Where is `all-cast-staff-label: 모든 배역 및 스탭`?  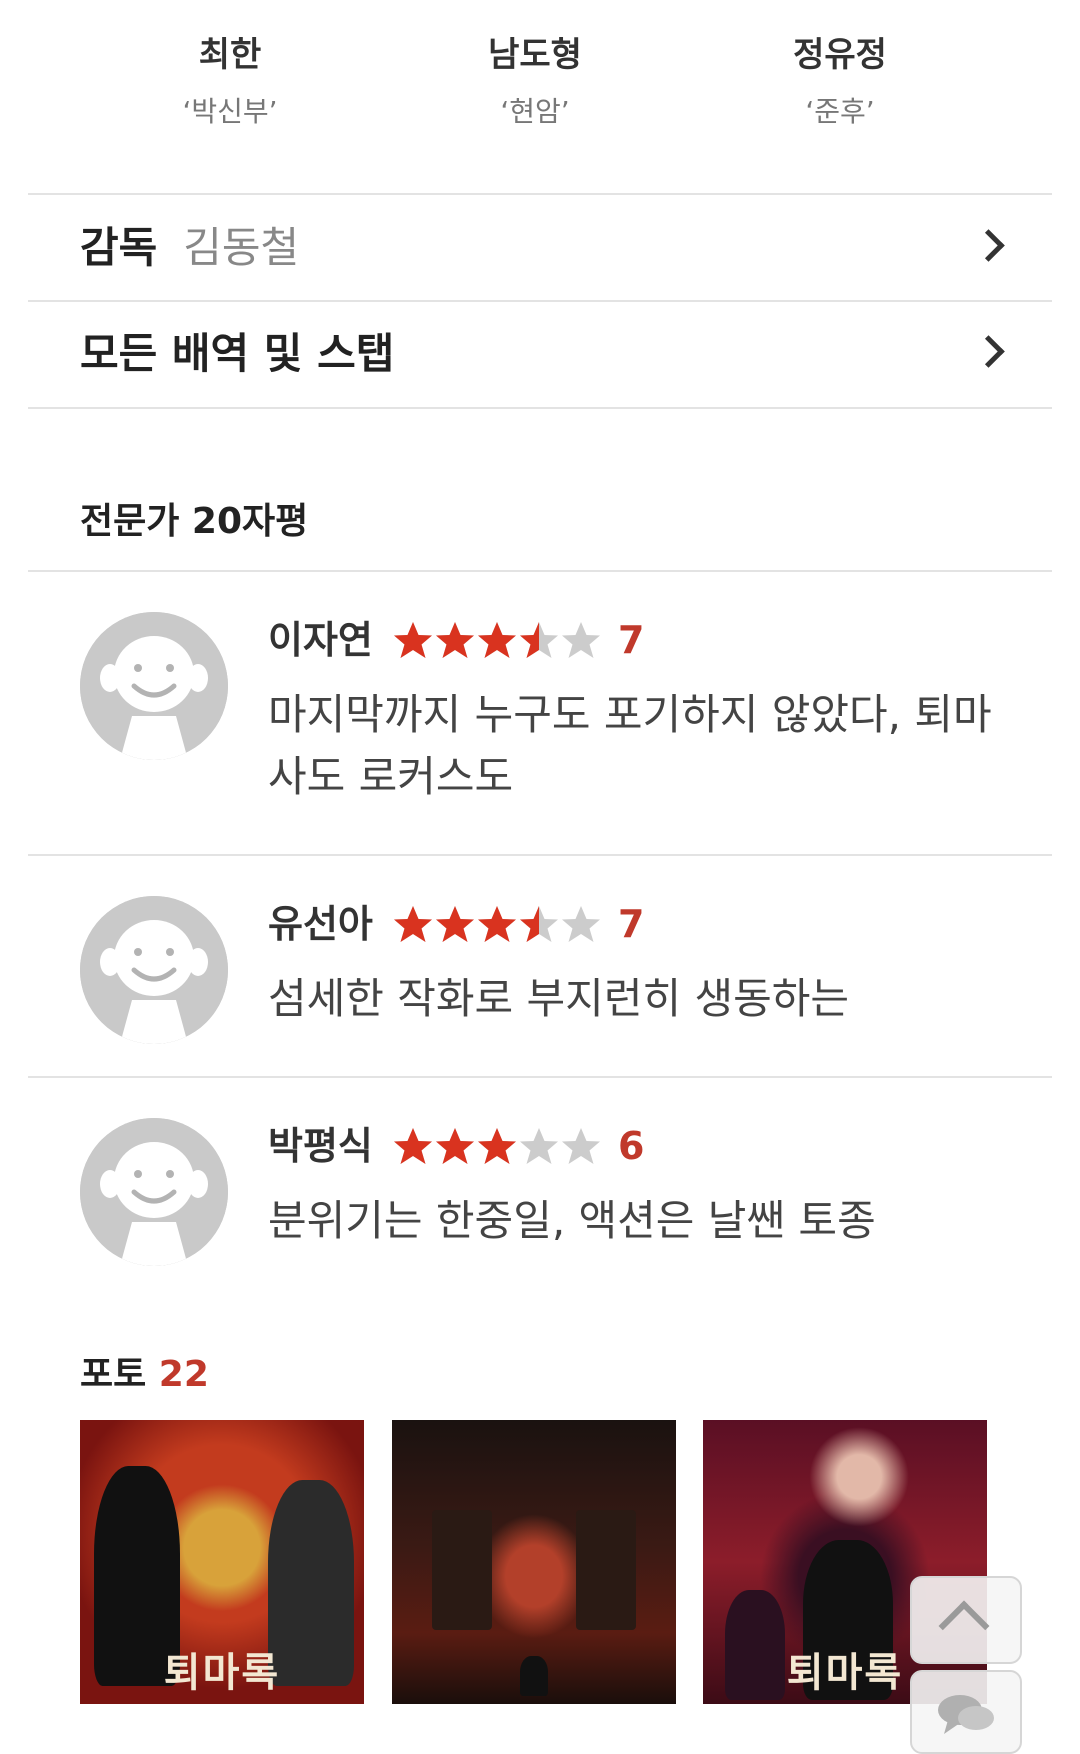
all-cast-staff-label: 모든 배역 및 스탭 is located at coordinates (237, 353).